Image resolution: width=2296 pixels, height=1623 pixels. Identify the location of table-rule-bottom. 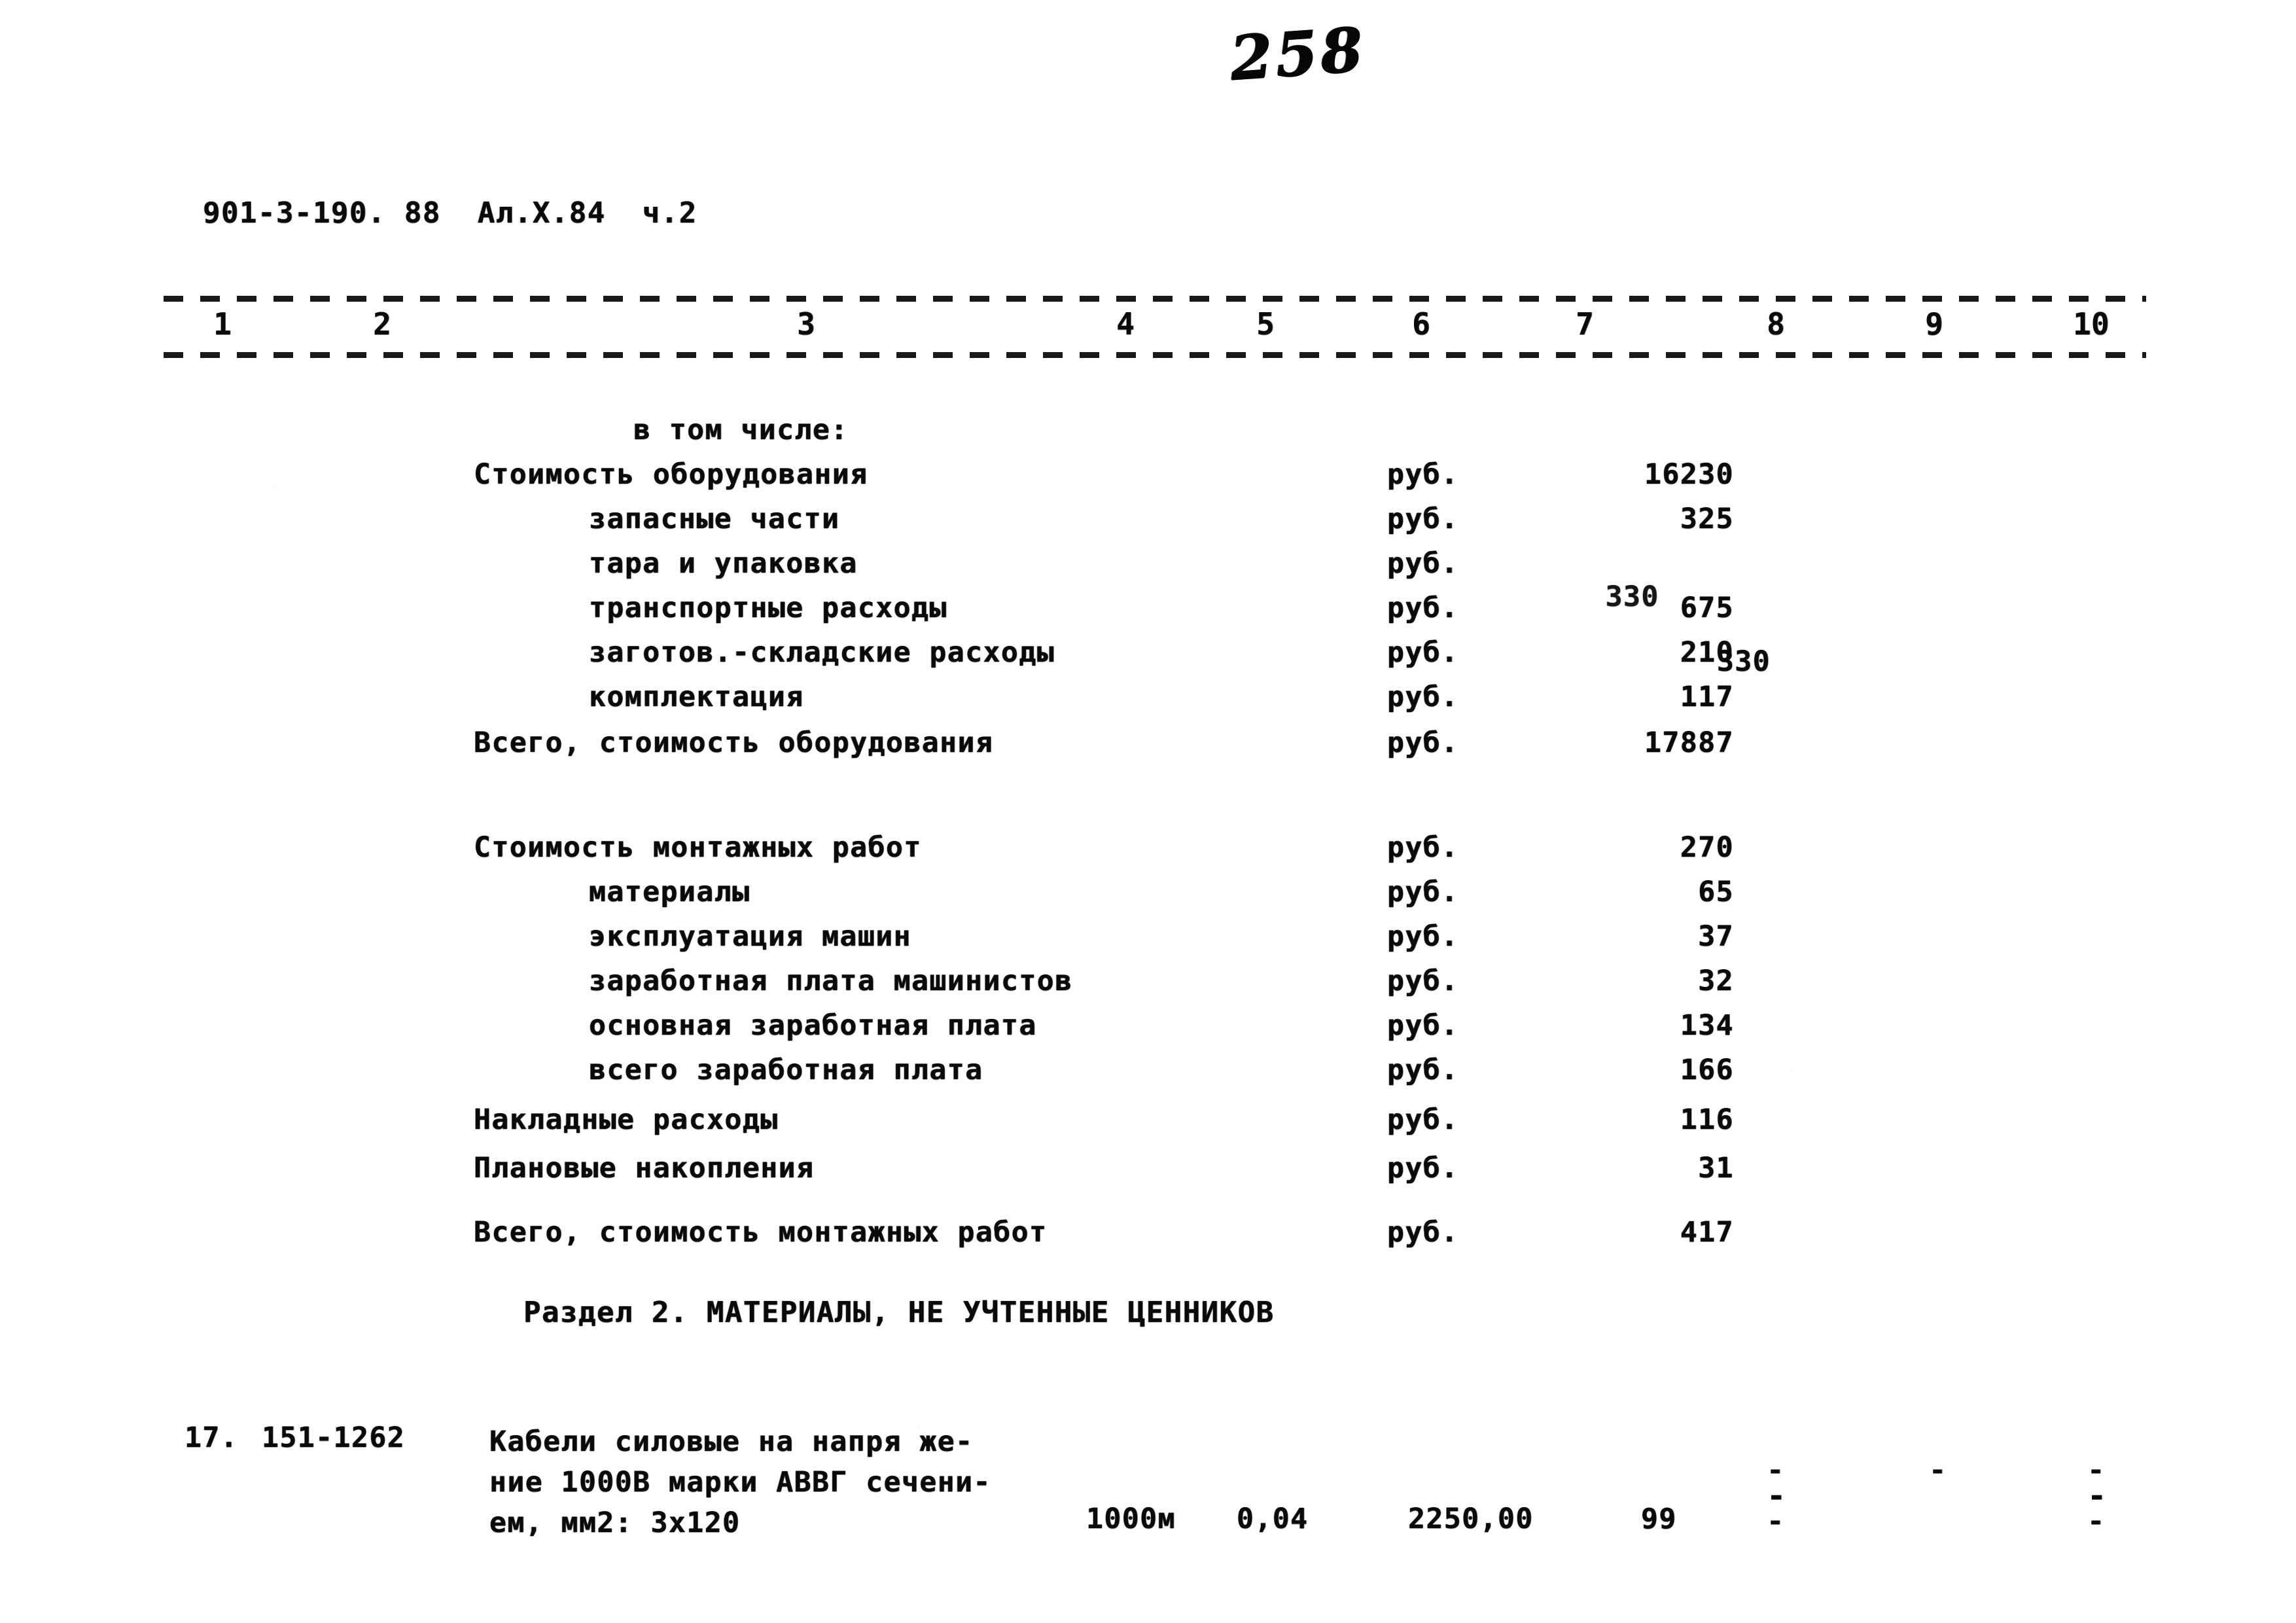
(1155, 355).